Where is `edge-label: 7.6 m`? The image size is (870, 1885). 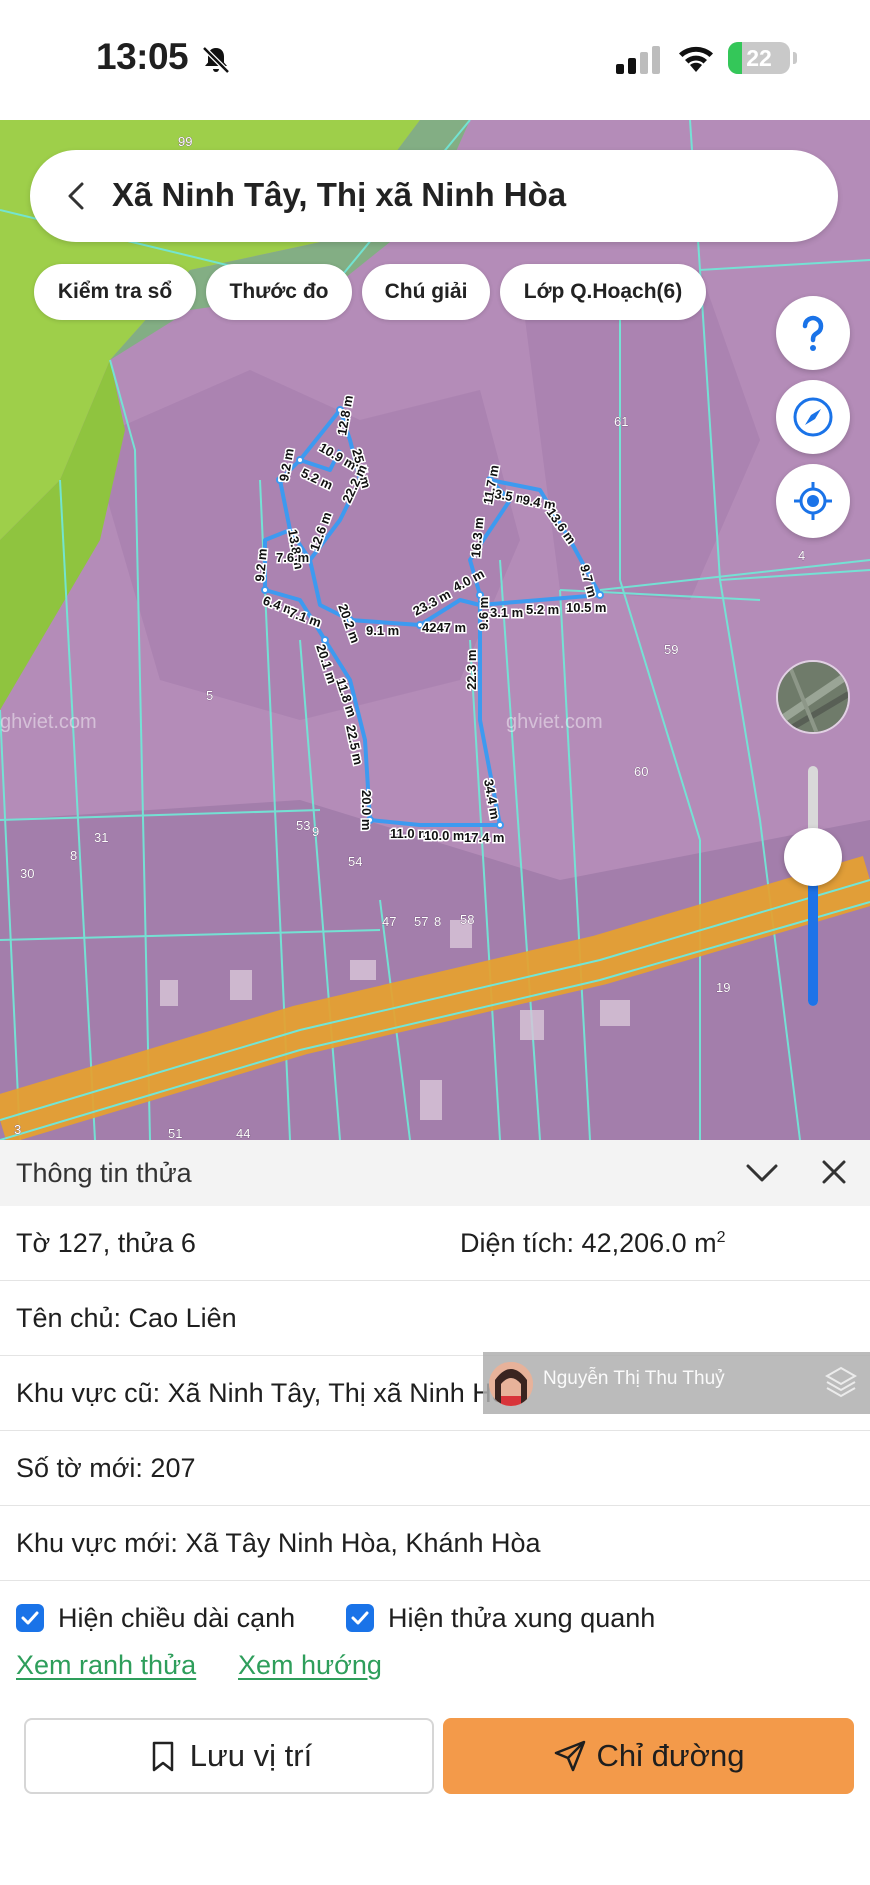 edge-label: 7.6 m is located at coordinates (292, 557).